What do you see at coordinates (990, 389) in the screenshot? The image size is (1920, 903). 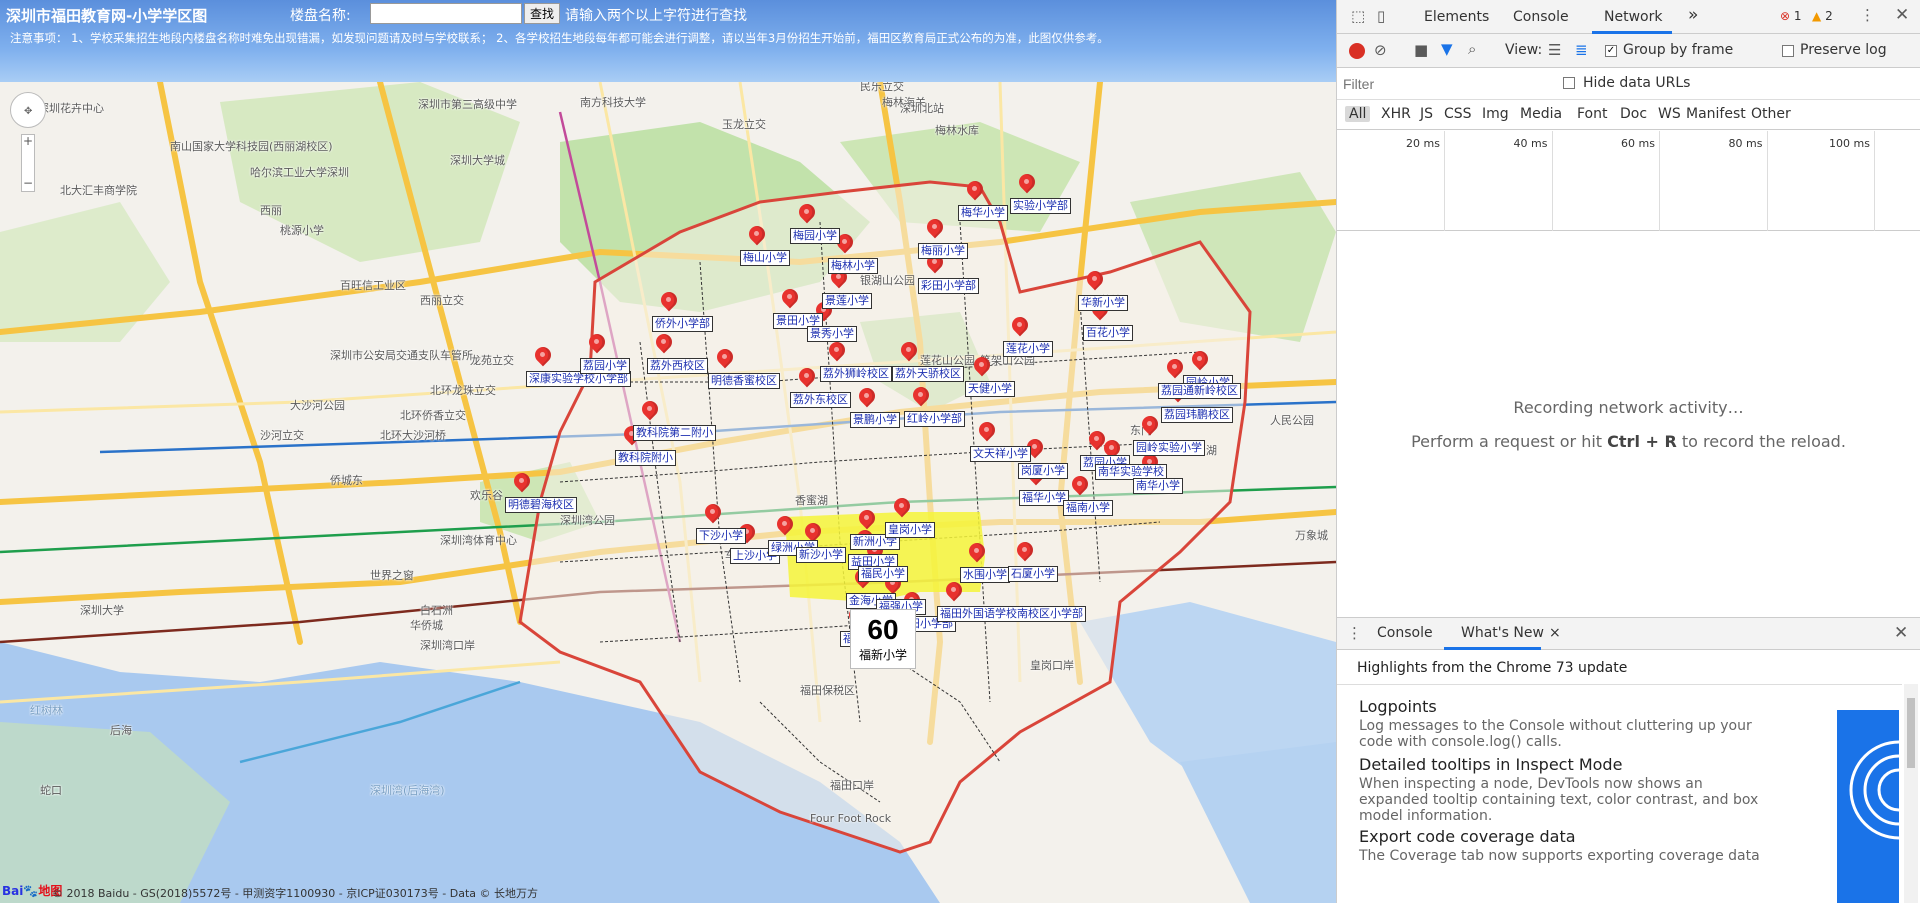 I see `school-zone-label: 天健小学` at bounding box center [990, 389].